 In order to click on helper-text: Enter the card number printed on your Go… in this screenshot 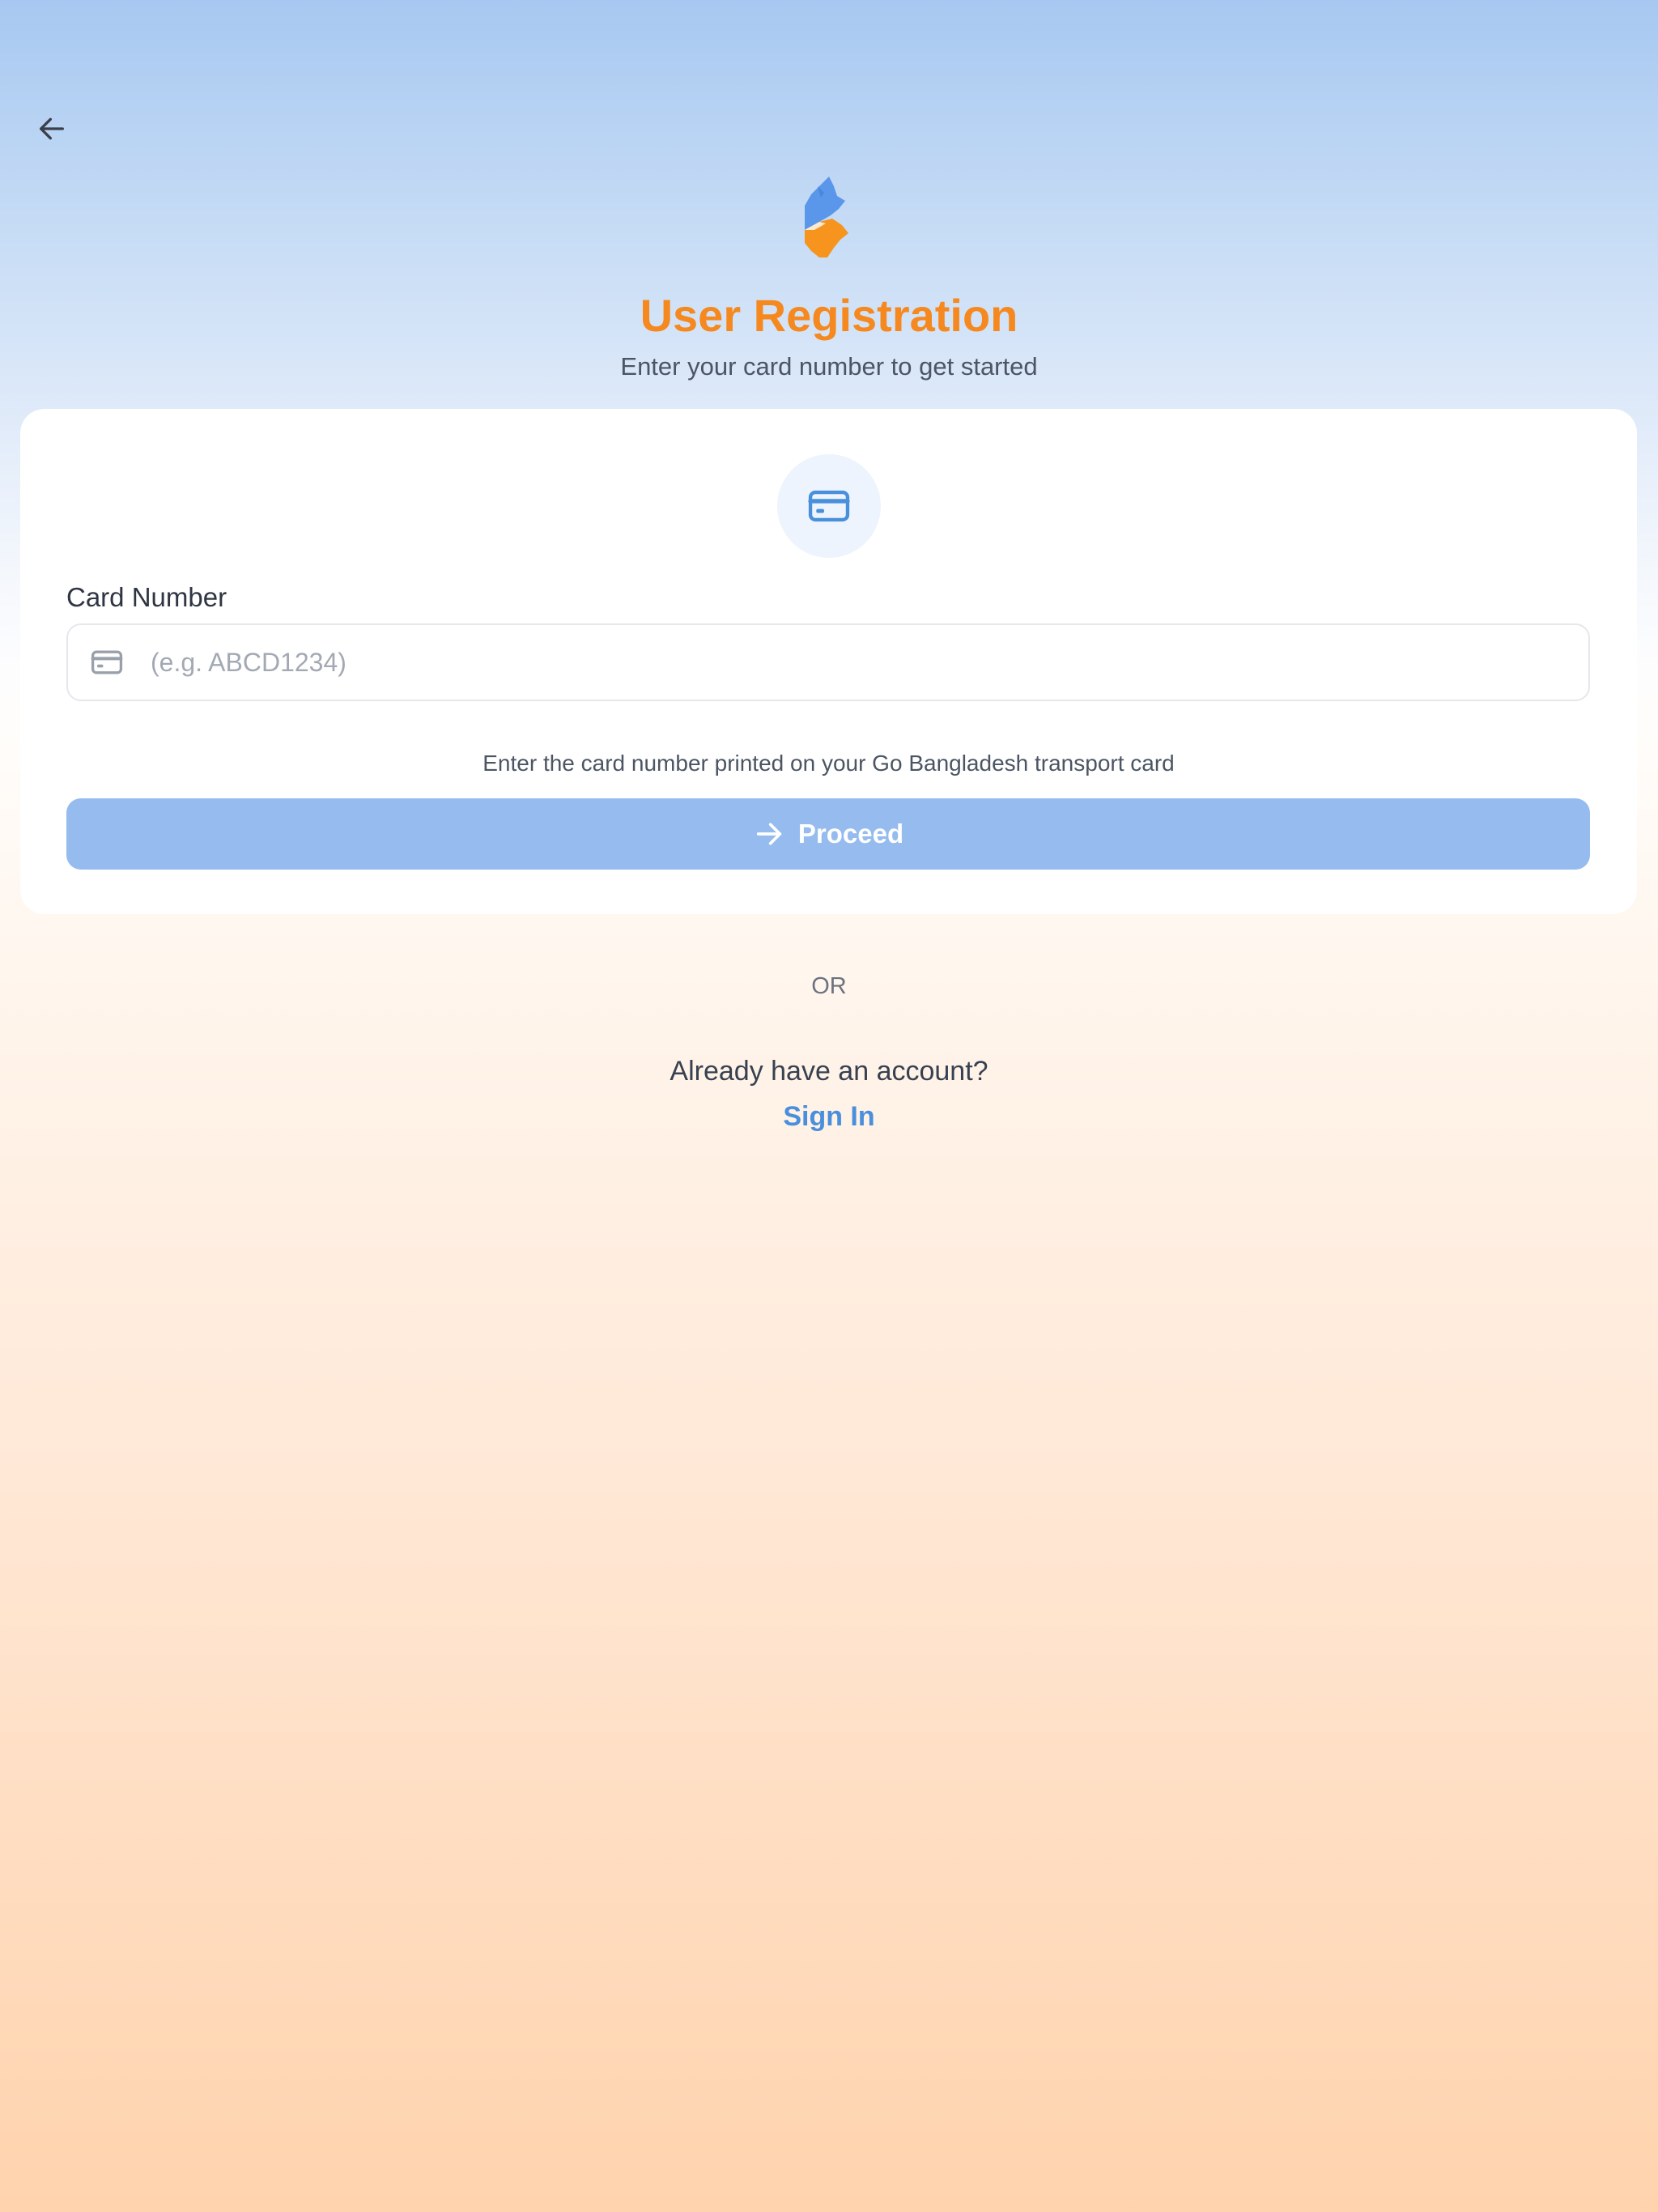, I will do `click(829, 764)`.